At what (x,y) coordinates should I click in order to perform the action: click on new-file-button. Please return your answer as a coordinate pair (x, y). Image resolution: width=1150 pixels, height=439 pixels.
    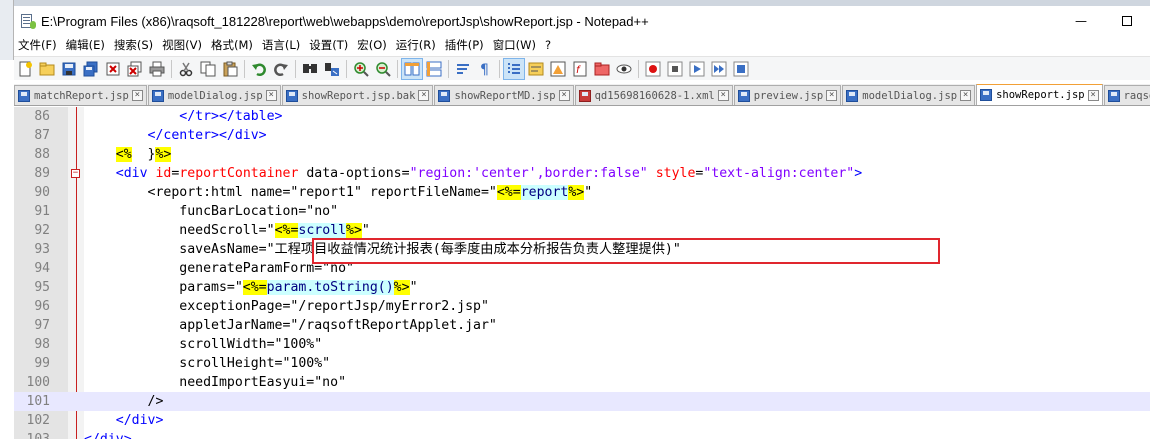
    Looking at the image, I should click on (25, 69).